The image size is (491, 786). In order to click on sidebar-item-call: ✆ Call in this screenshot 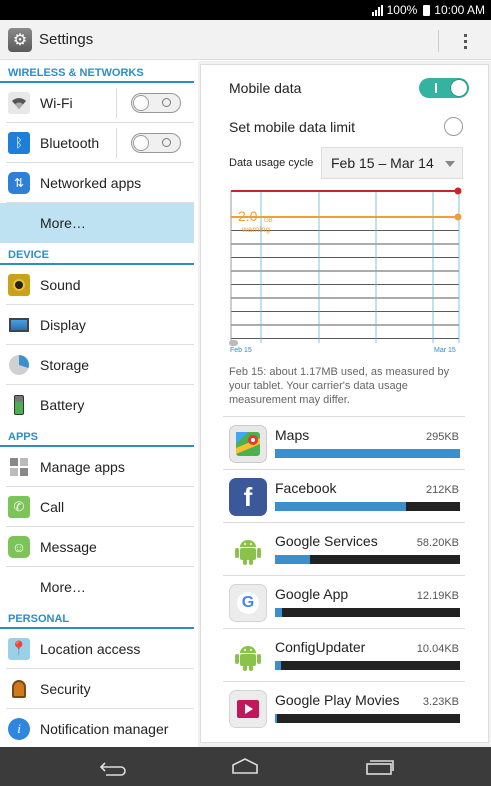, I will do `click(100, 507)`.